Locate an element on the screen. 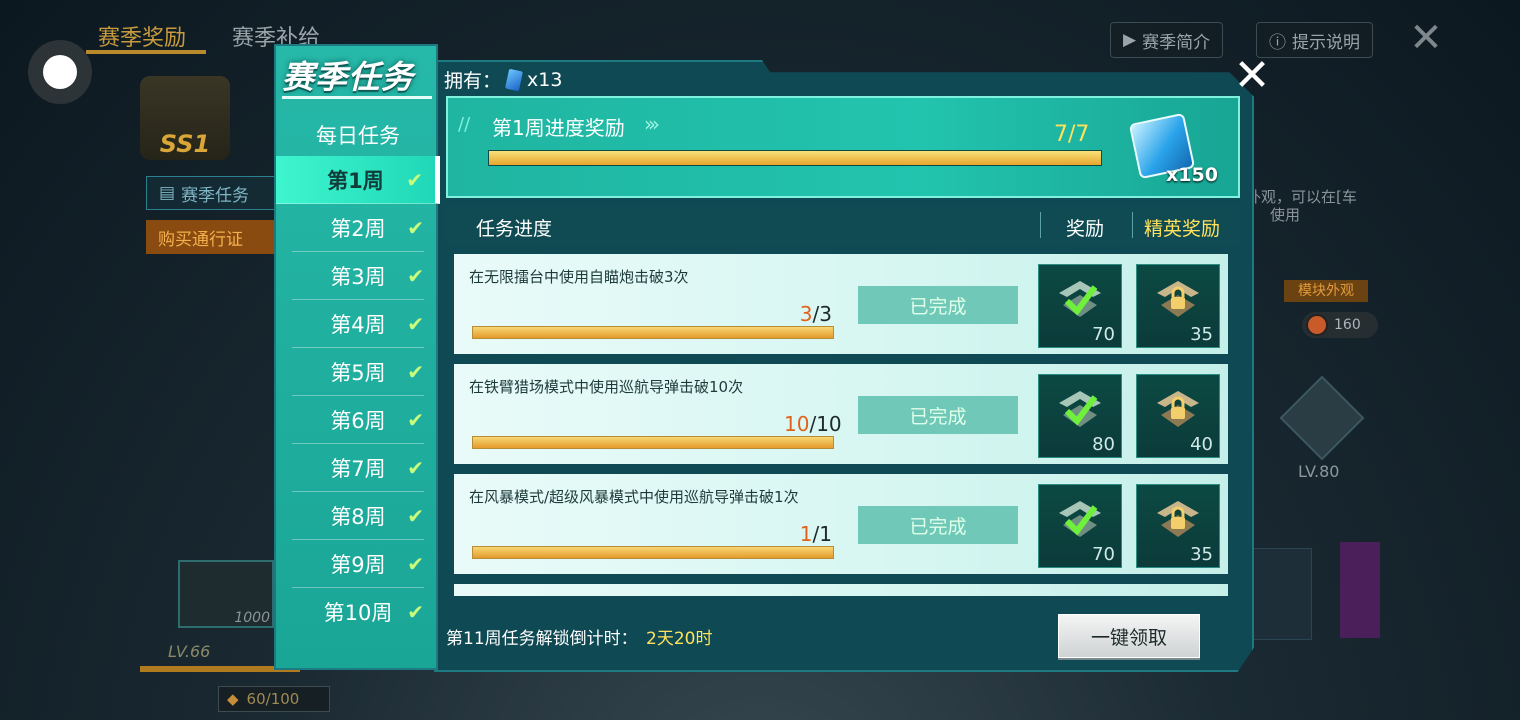 This screenshot has height=720, width=1520. week-label: 第3周 is located at coordinates (358, 276).